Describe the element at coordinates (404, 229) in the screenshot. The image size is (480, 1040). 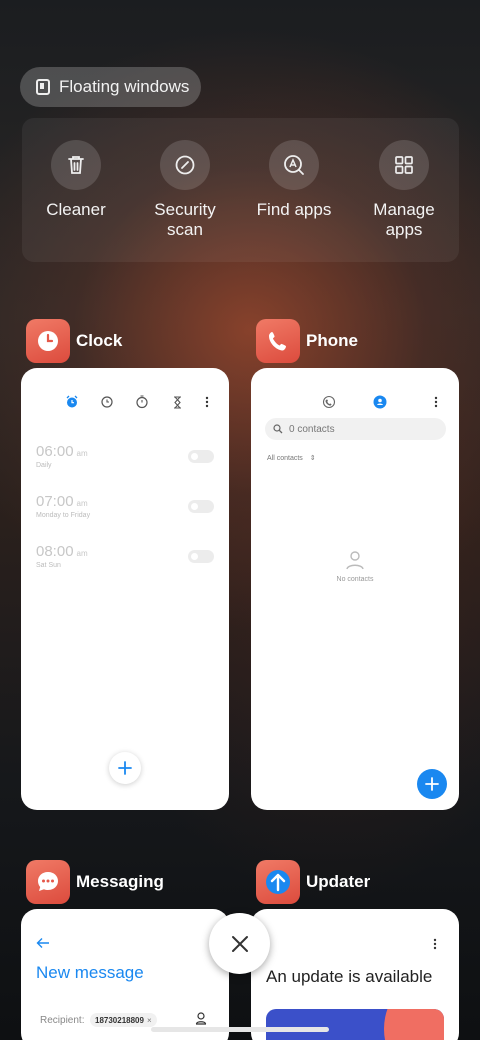
I see `manage-apps-label-line2: apps` at that location.